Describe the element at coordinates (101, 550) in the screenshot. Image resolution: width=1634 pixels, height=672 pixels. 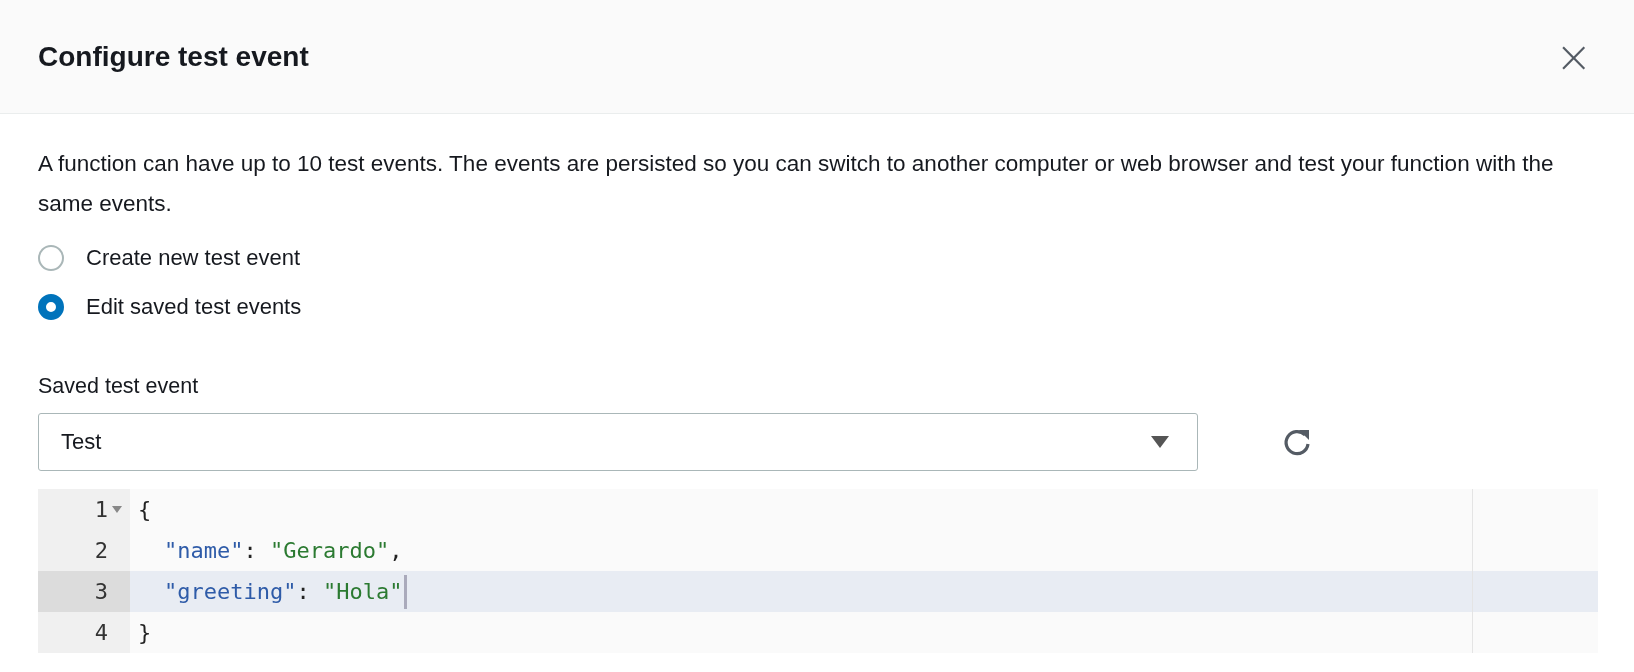
I see `line-number: 2` at that location.